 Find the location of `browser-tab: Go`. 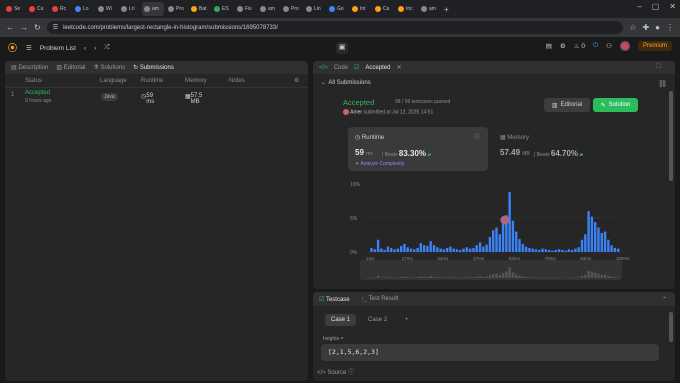

browser-tab: Go is located at coordinates (337, 9).